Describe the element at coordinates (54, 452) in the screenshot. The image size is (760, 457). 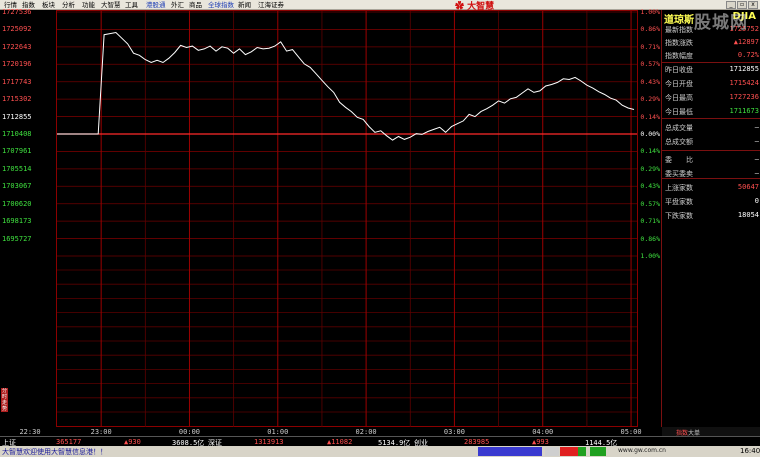
I see `ticker-message: 大智慧欢迎使用大智慧信息港！！` at that location.